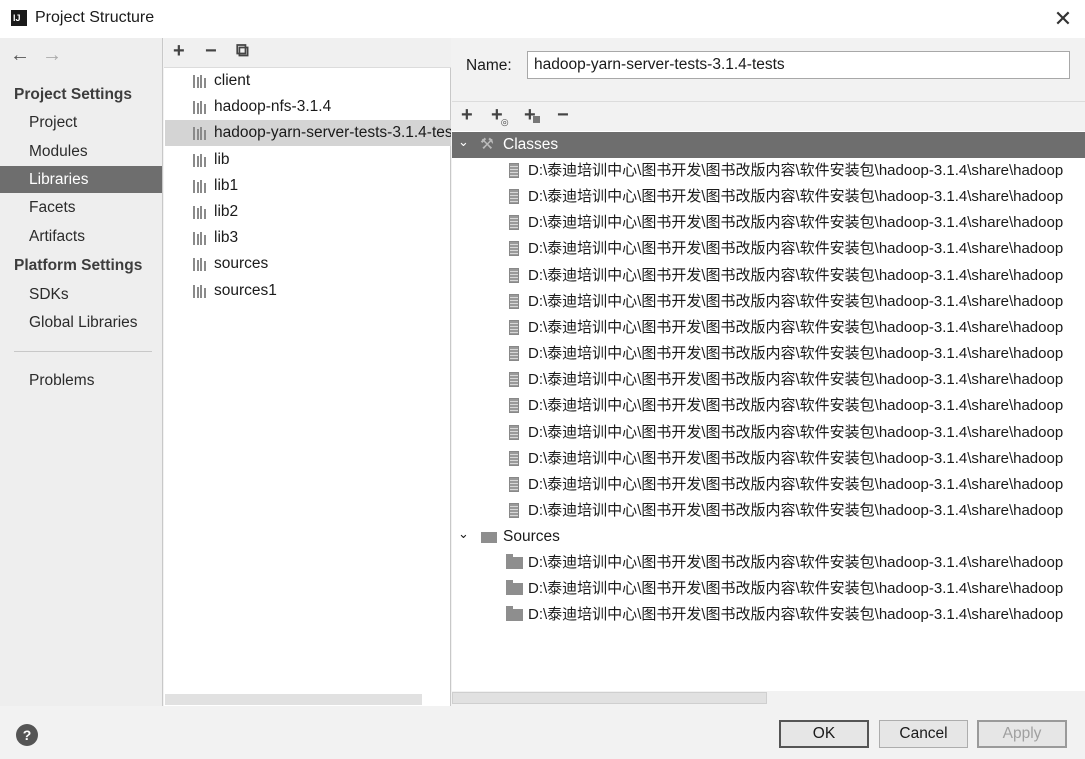 The height and width of the screenshot is (759, 1085). I want to click on sidebar-item-modules: Modules, so click(81, 151).